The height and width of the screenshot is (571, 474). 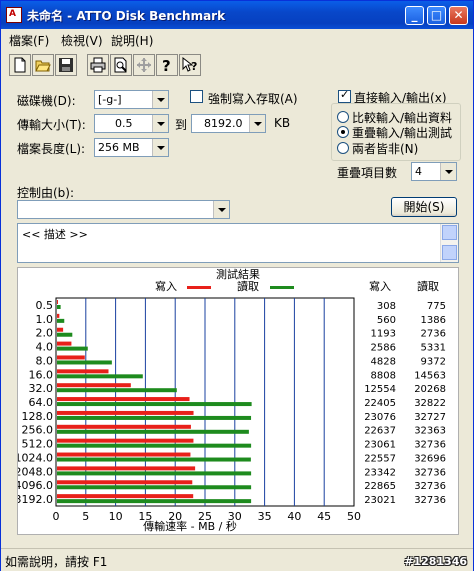 I want to click on help-icon: ?, so click(x=166, y=65).